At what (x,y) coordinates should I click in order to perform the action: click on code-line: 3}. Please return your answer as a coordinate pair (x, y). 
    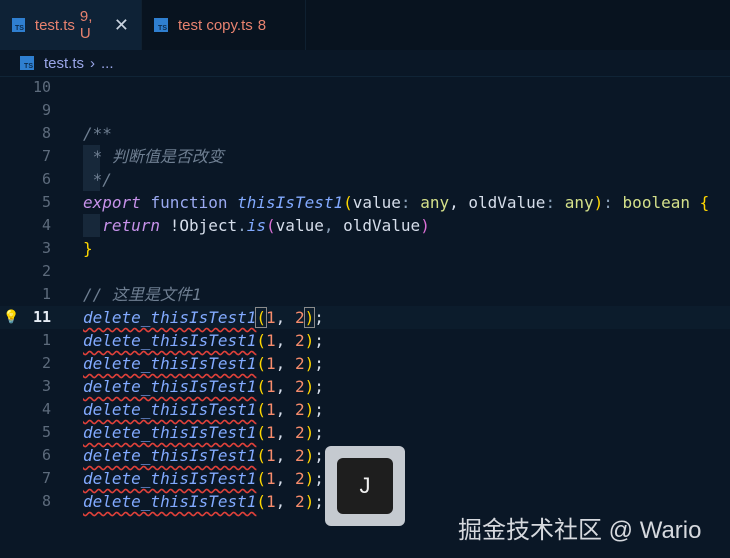
    Looking at the image, I should click on (365, 248).